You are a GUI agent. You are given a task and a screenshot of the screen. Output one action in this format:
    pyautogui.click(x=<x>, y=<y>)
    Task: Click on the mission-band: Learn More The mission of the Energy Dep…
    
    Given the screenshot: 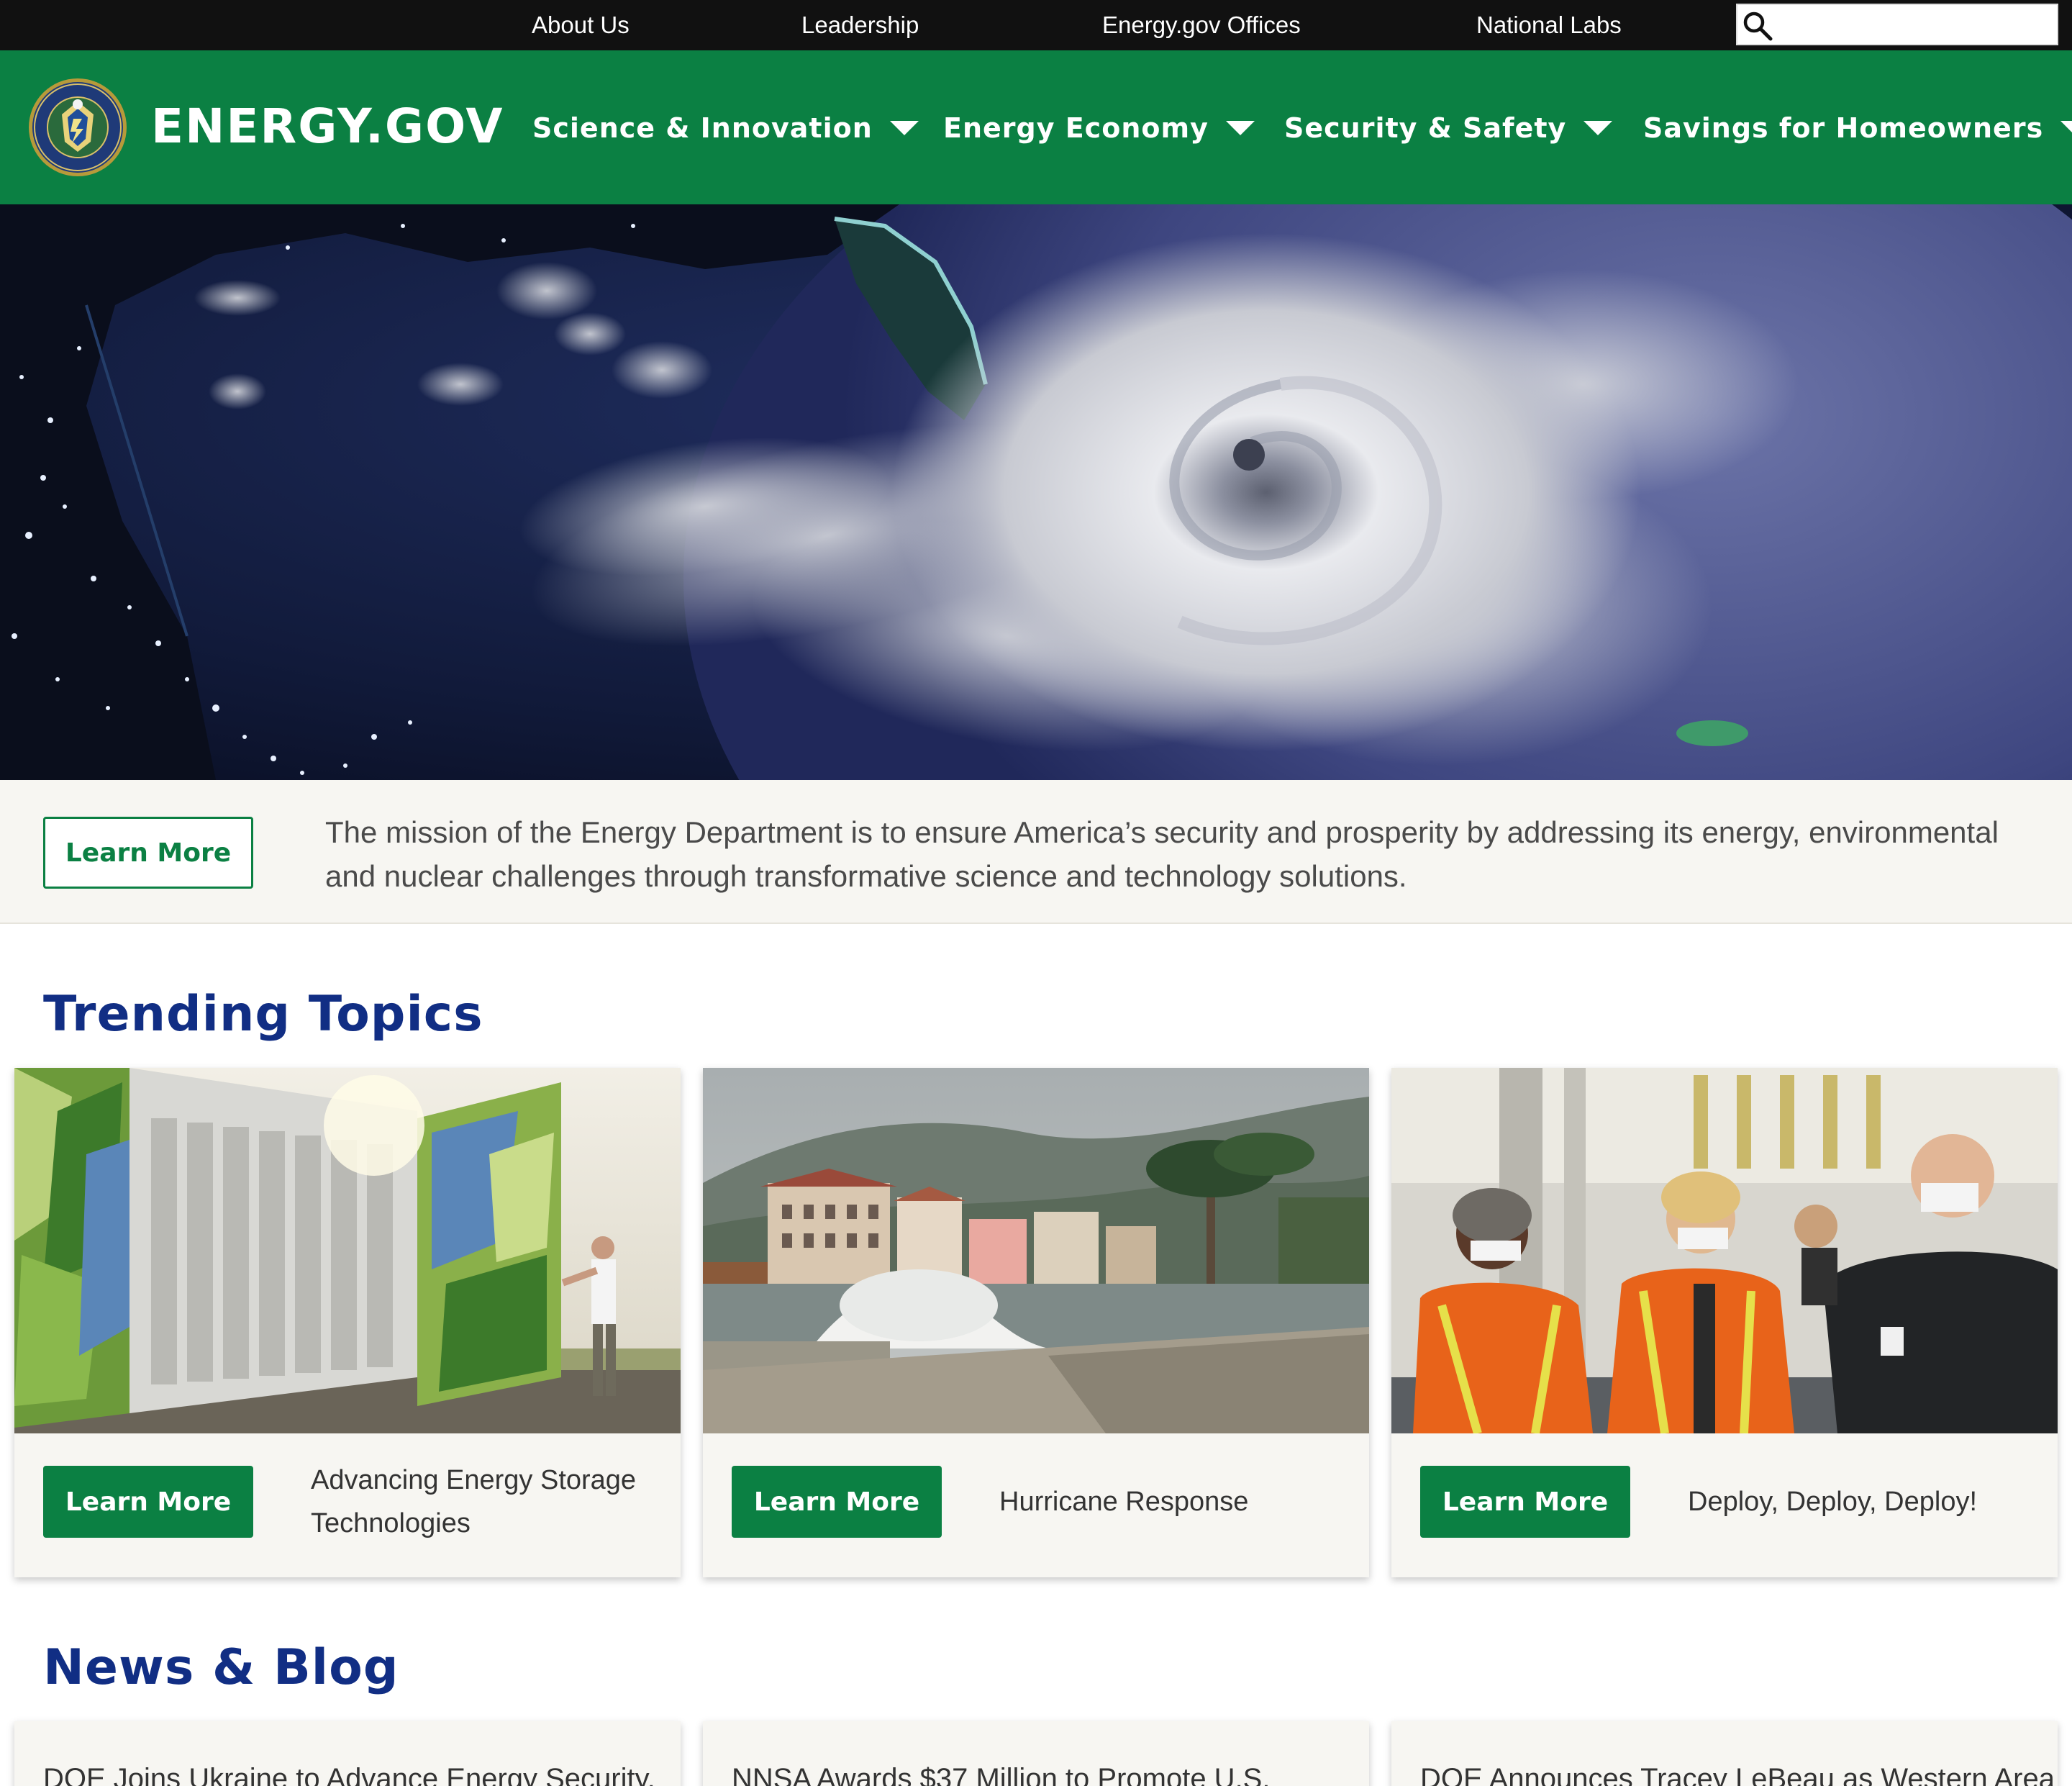 What is the action you would take?
    pyautogui.click(x=1036, y=852)
    